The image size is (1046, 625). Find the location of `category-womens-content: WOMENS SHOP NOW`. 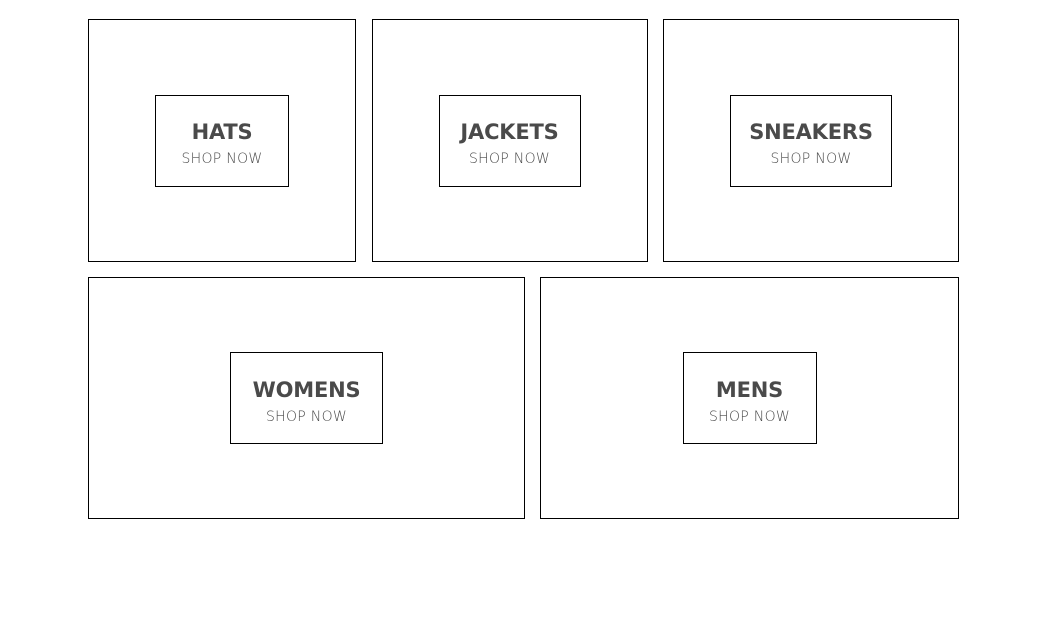

category-womens-content: WOMENS SHOP NOW is located at coordinates (306, 398).